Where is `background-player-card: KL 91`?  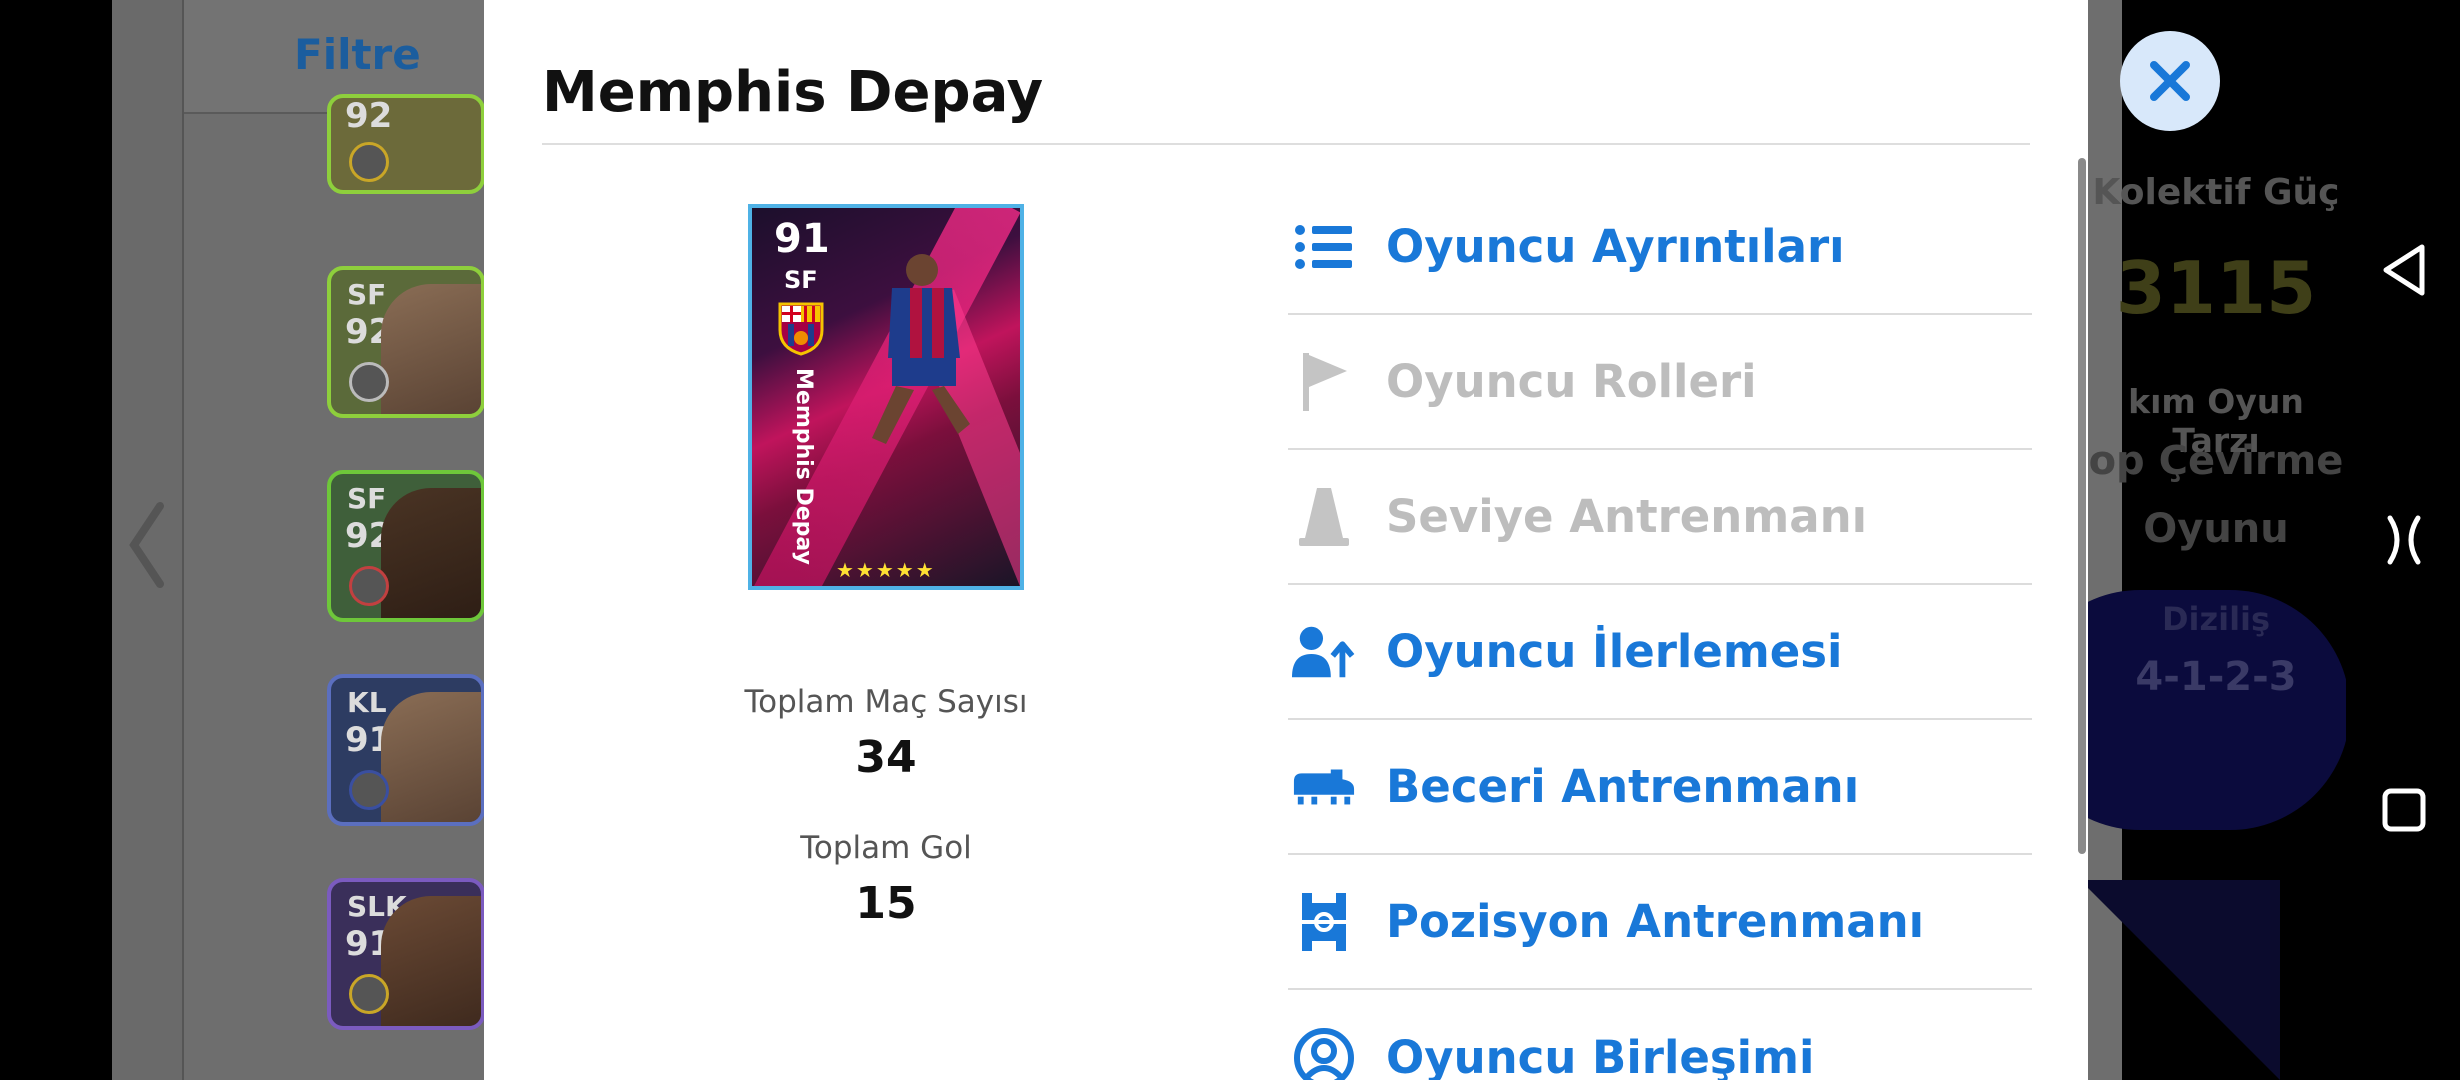
background-player-card: KL 91 is located at coordinates (406, 750).